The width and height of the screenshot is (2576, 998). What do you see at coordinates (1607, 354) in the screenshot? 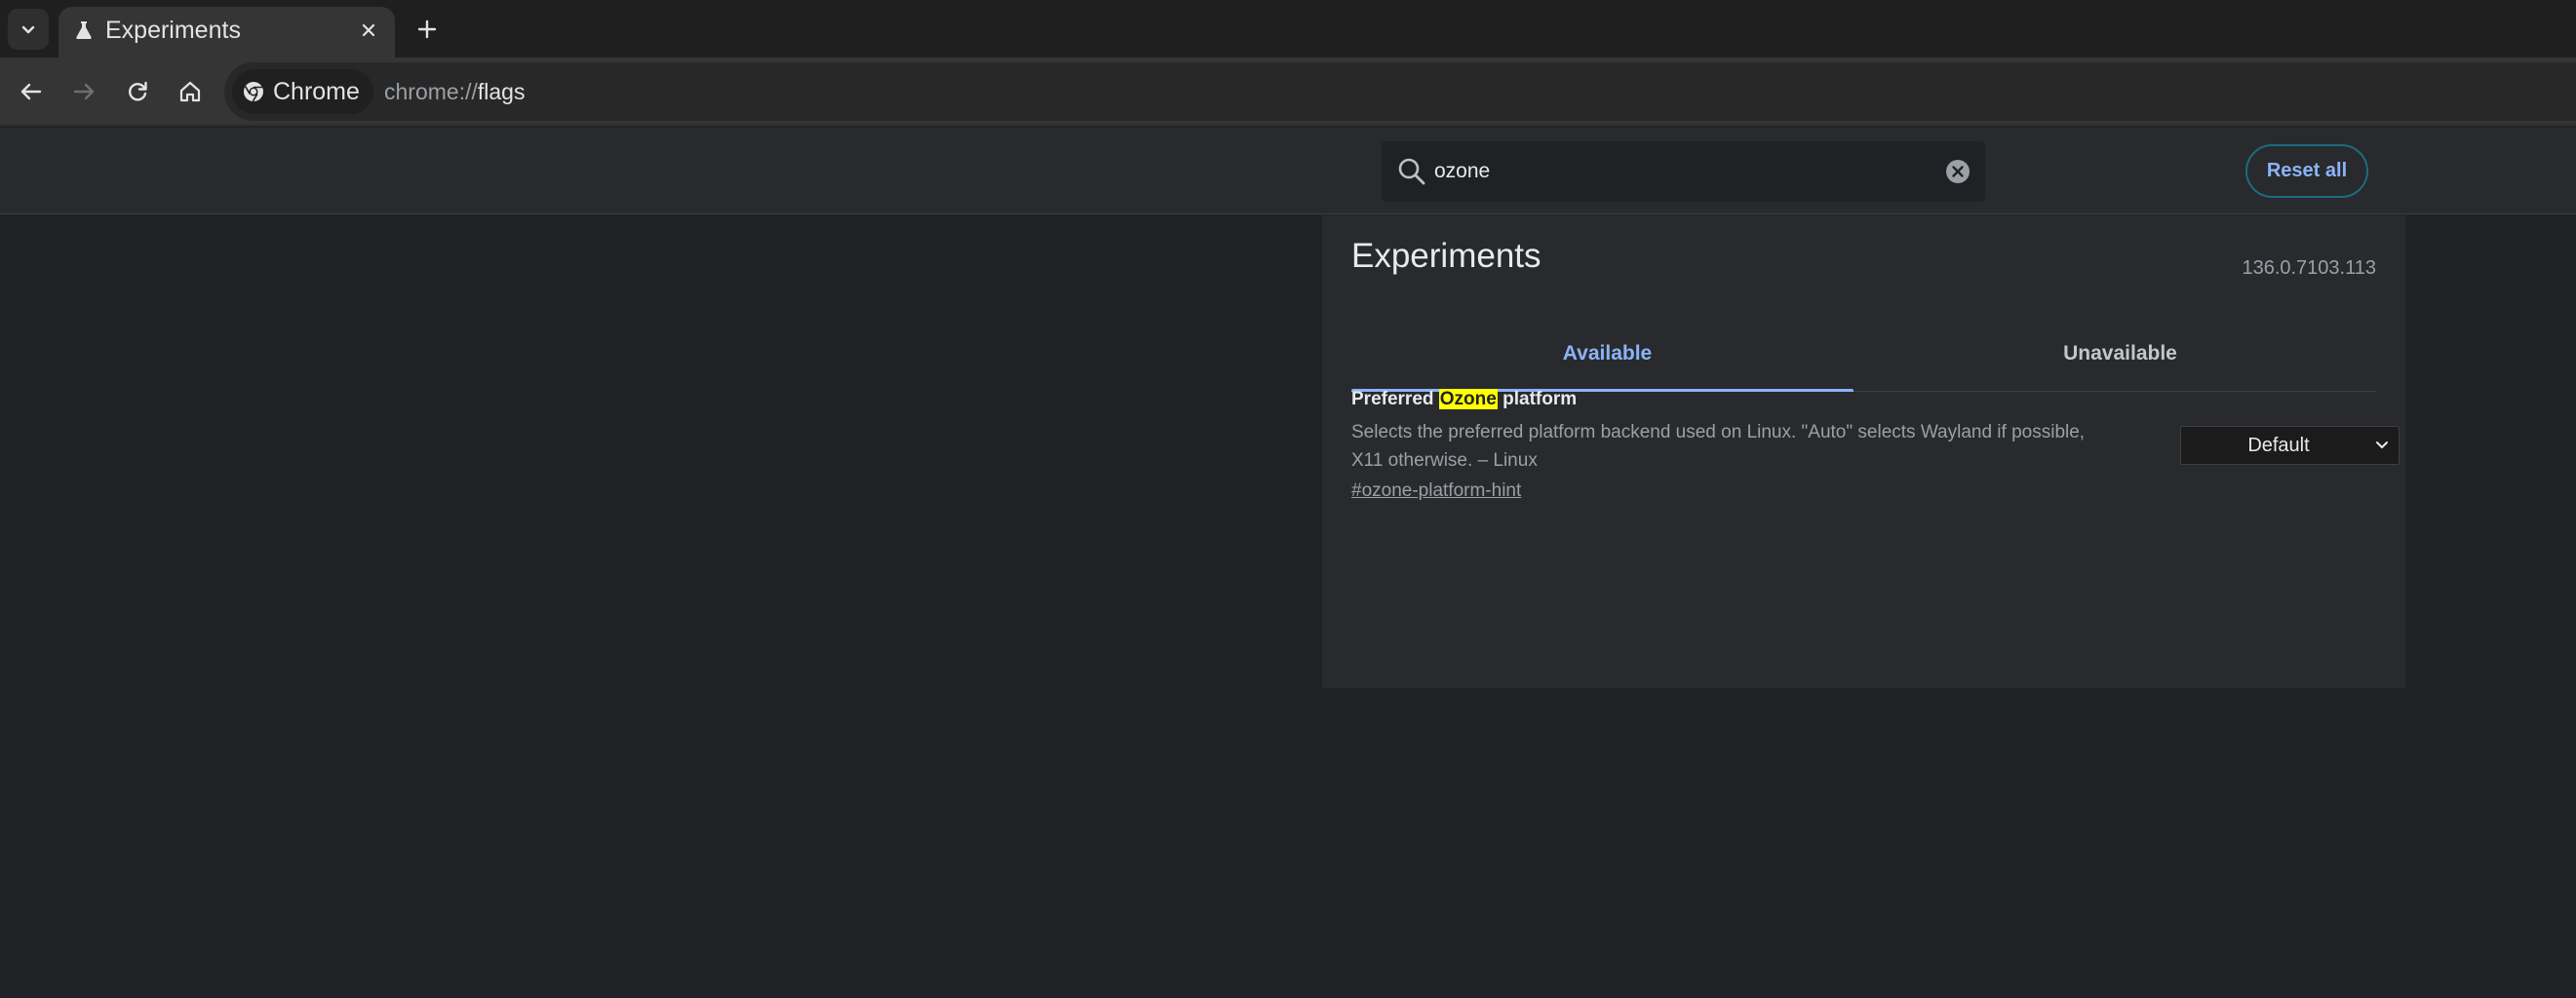
I see `tab-available: Available` at bounding box center [1607, 354].